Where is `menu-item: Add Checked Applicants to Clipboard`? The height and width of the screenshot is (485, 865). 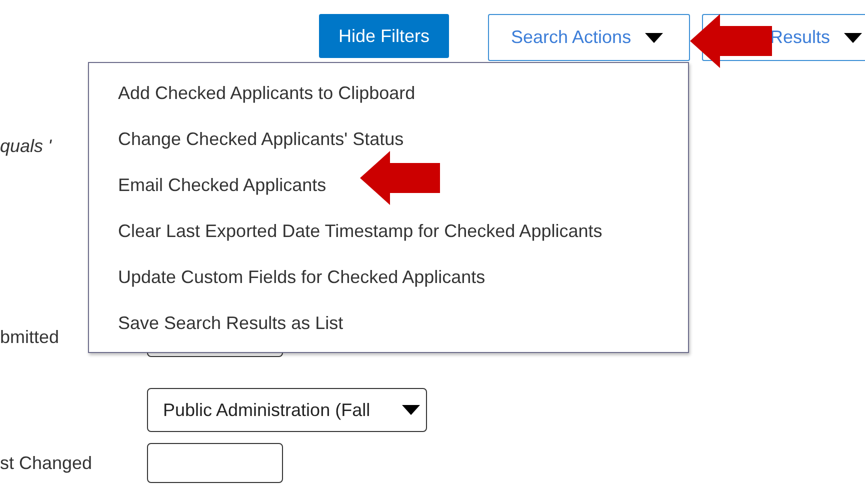 menu-item: Add Checked Applicants to Clipboard is located at coordinates (388, 93).